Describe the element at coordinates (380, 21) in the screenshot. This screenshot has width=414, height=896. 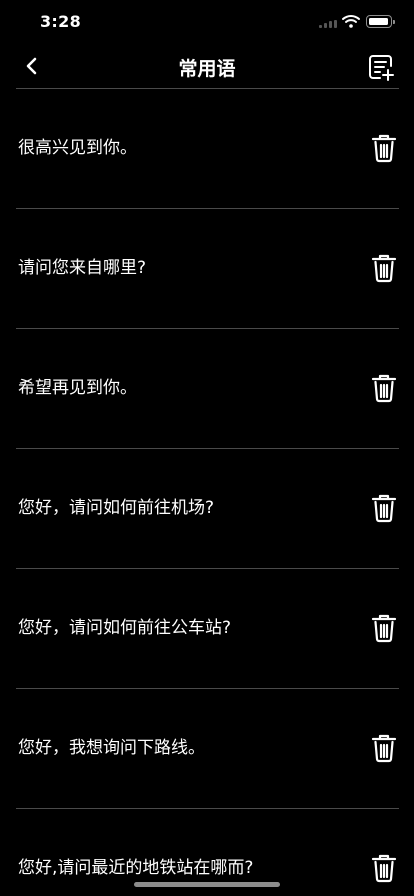
I see `battery-icon` at that location.